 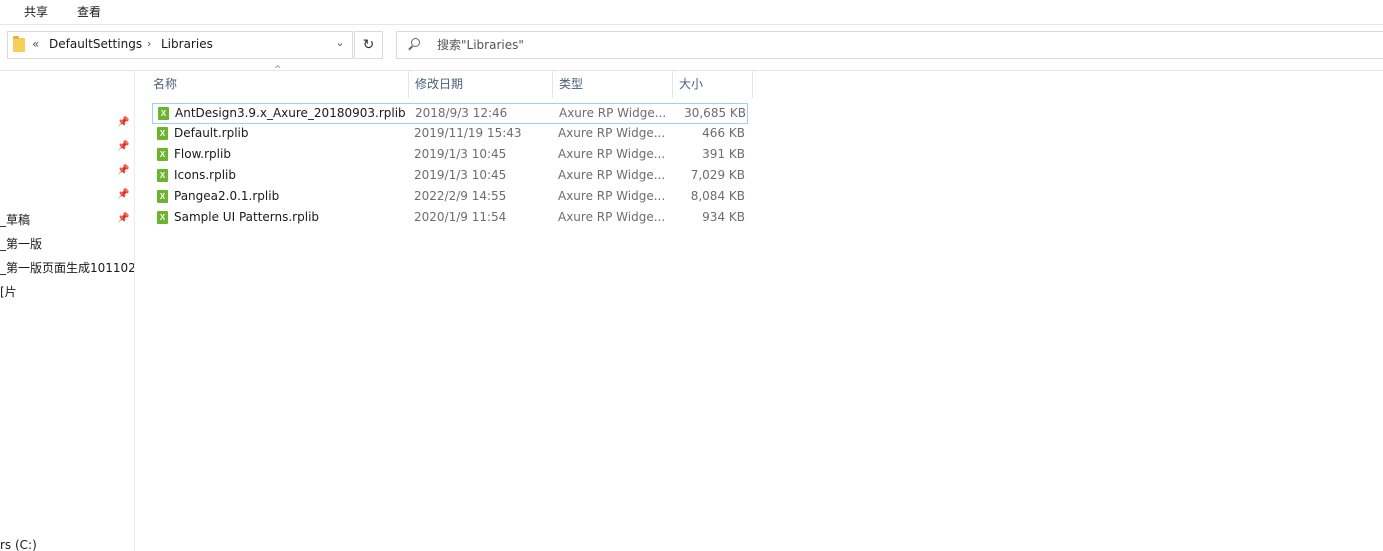 What do you see at coordinates (483, 84) in the screenshot?
I see `column-header-date: 修改日期` at bounding box center [483, 84].